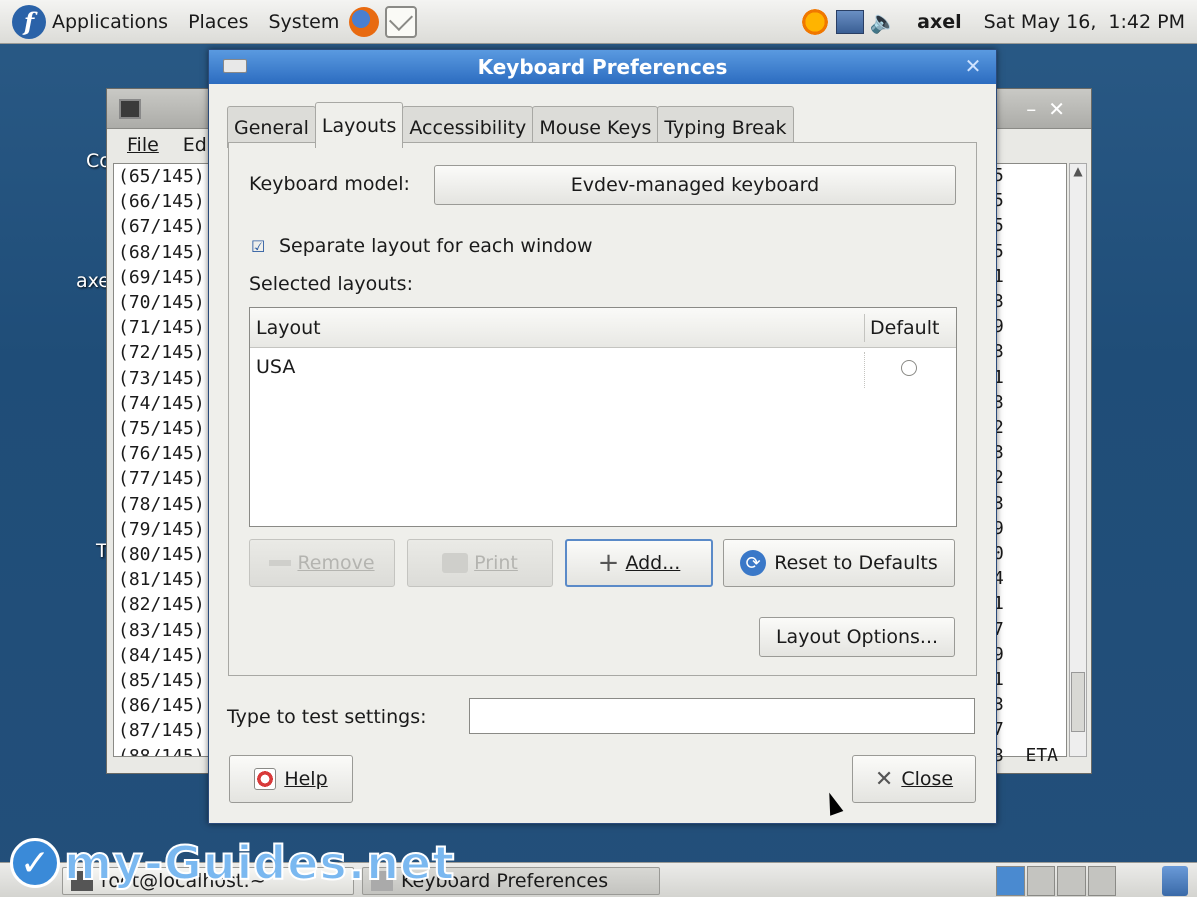 The width and height of the screenshot is (1197, 897). Describe the element at coordinates (110, 22) in the screenshot. I see `menu-applications: Applications` at that location.